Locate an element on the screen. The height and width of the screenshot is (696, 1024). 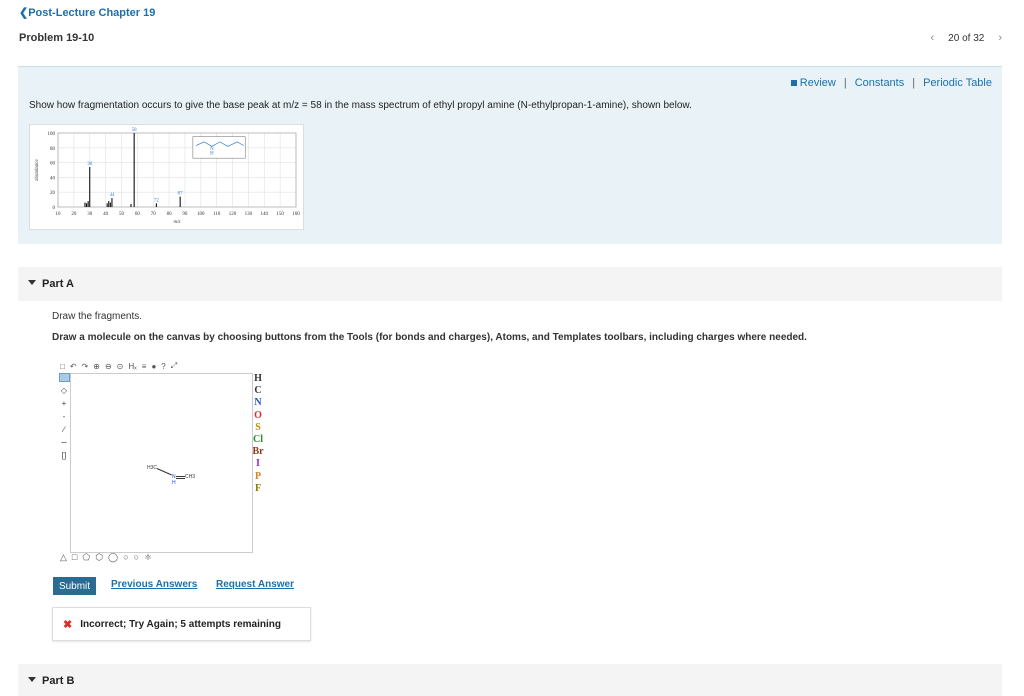
x-tick-label: 150 is located at coordinates (280, 214).